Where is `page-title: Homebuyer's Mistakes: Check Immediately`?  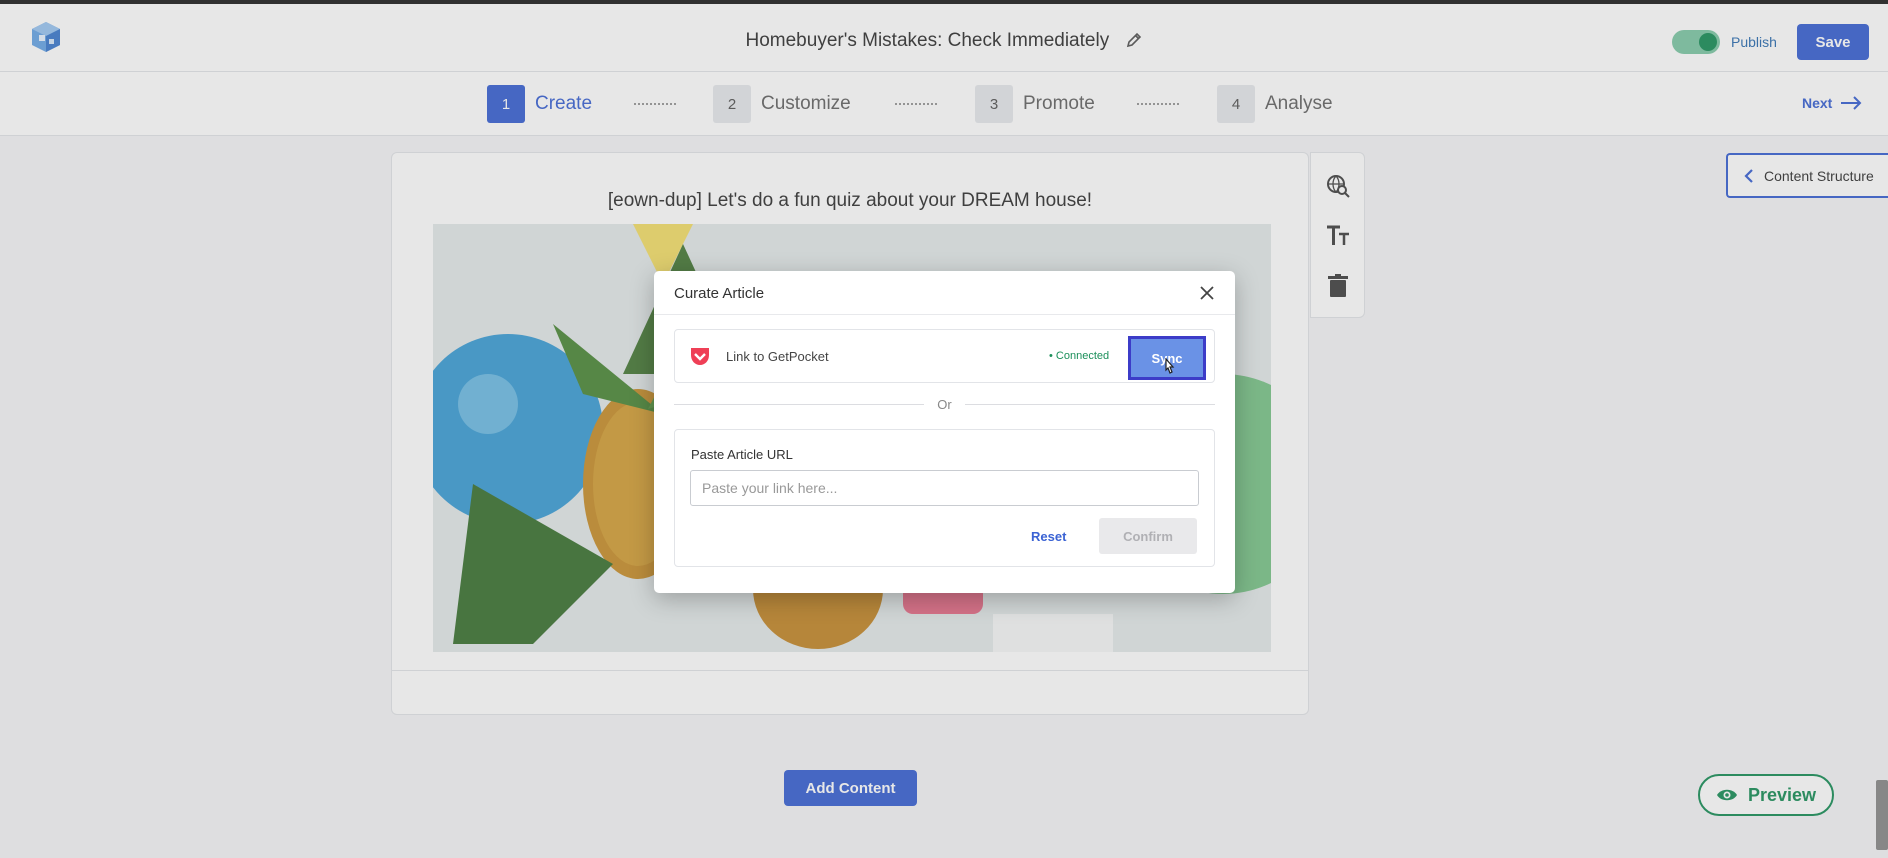 page-title: Homebuyer's Mistakes: Check Immediately is located at coordinates (944, 41).